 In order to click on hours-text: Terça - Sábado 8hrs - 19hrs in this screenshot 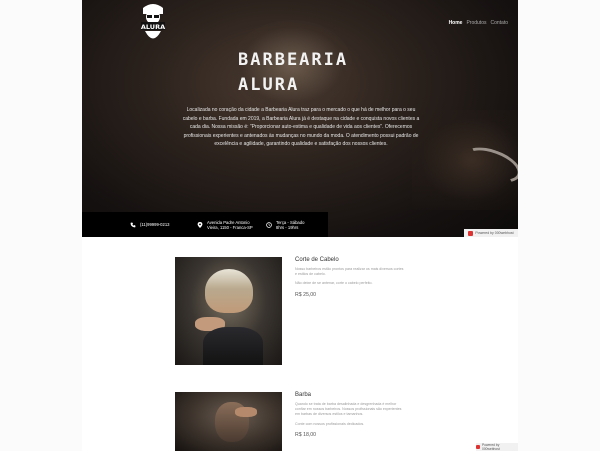, I will do `click(290, 225)`.